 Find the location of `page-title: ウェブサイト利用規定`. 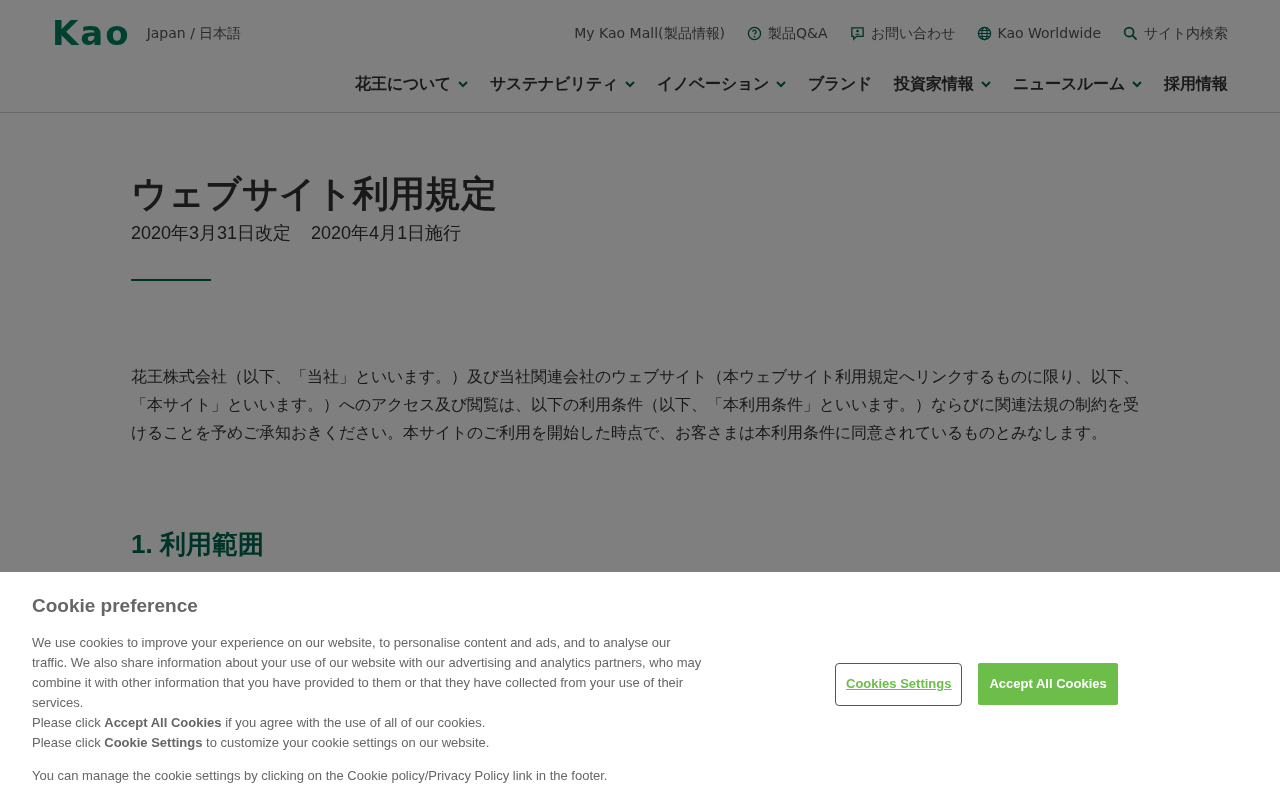

page-title: ウェブサイト利用規定 is located at coordinates (314, 194).